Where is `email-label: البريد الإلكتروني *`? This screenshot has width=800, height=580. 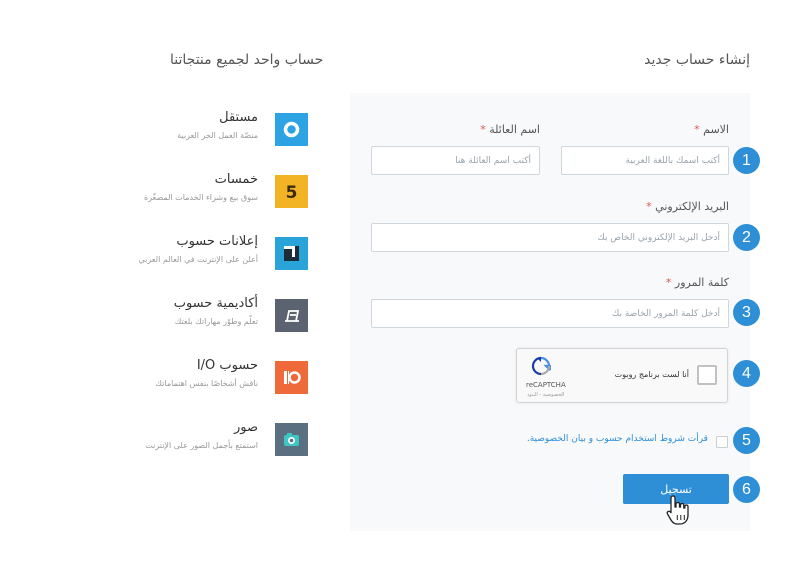
email-label: البريد الإلكتروني * is located at coordinates (687, 206).